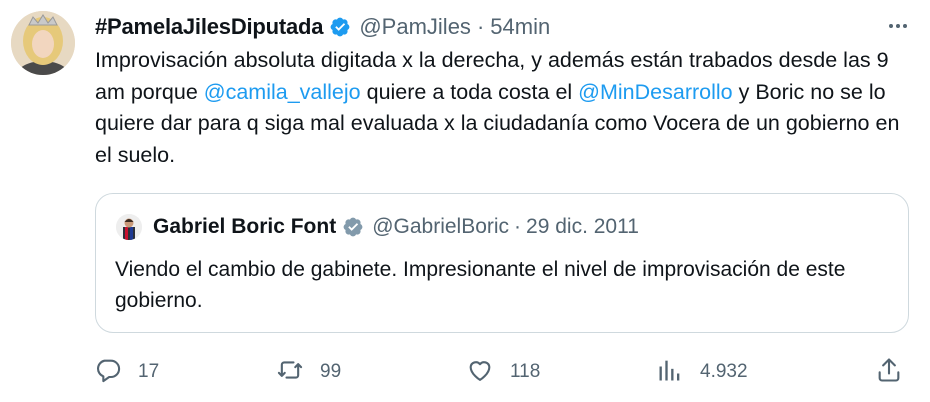  Describe the element at coordinates (415, 27) in the screenshot. I see `author-handle: @PamJiles` at that location.